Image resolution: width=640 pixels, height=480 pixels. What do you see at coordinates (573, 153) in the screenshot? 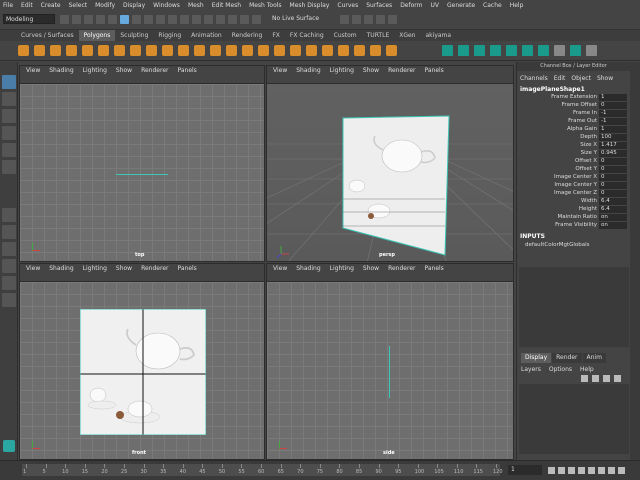
I see `attribute-row: Size Y 0.945` at bounding box center [573, 153].